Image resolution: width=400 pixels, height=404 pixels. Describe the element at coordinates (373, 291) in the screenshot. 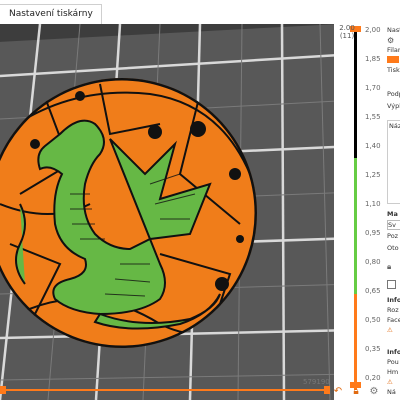

I see `tick-label: 0,65` at that location.